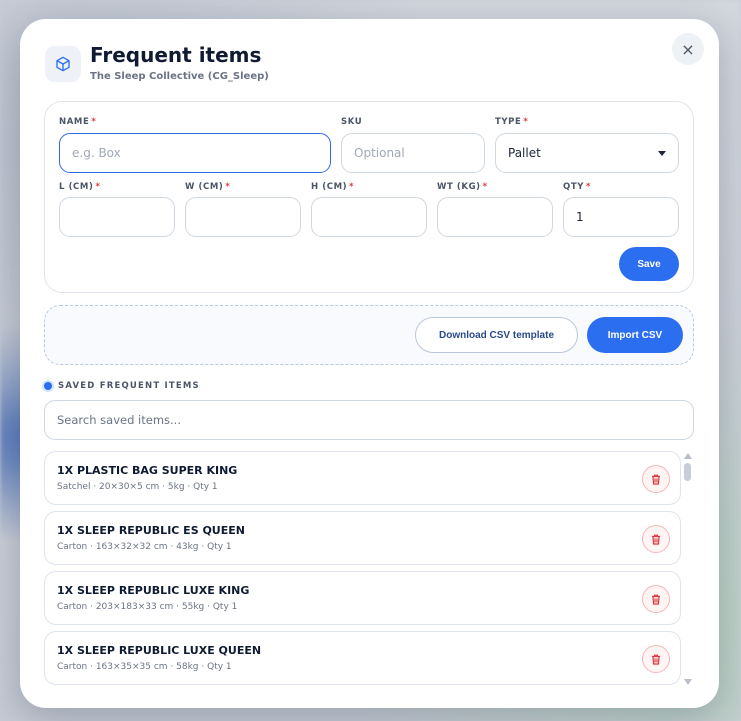 This screenshot has width=741, height=721. What do you see at coordinates (621, 217) in the screenshot?
I see `qty-input` at bounding box center [621, 217].